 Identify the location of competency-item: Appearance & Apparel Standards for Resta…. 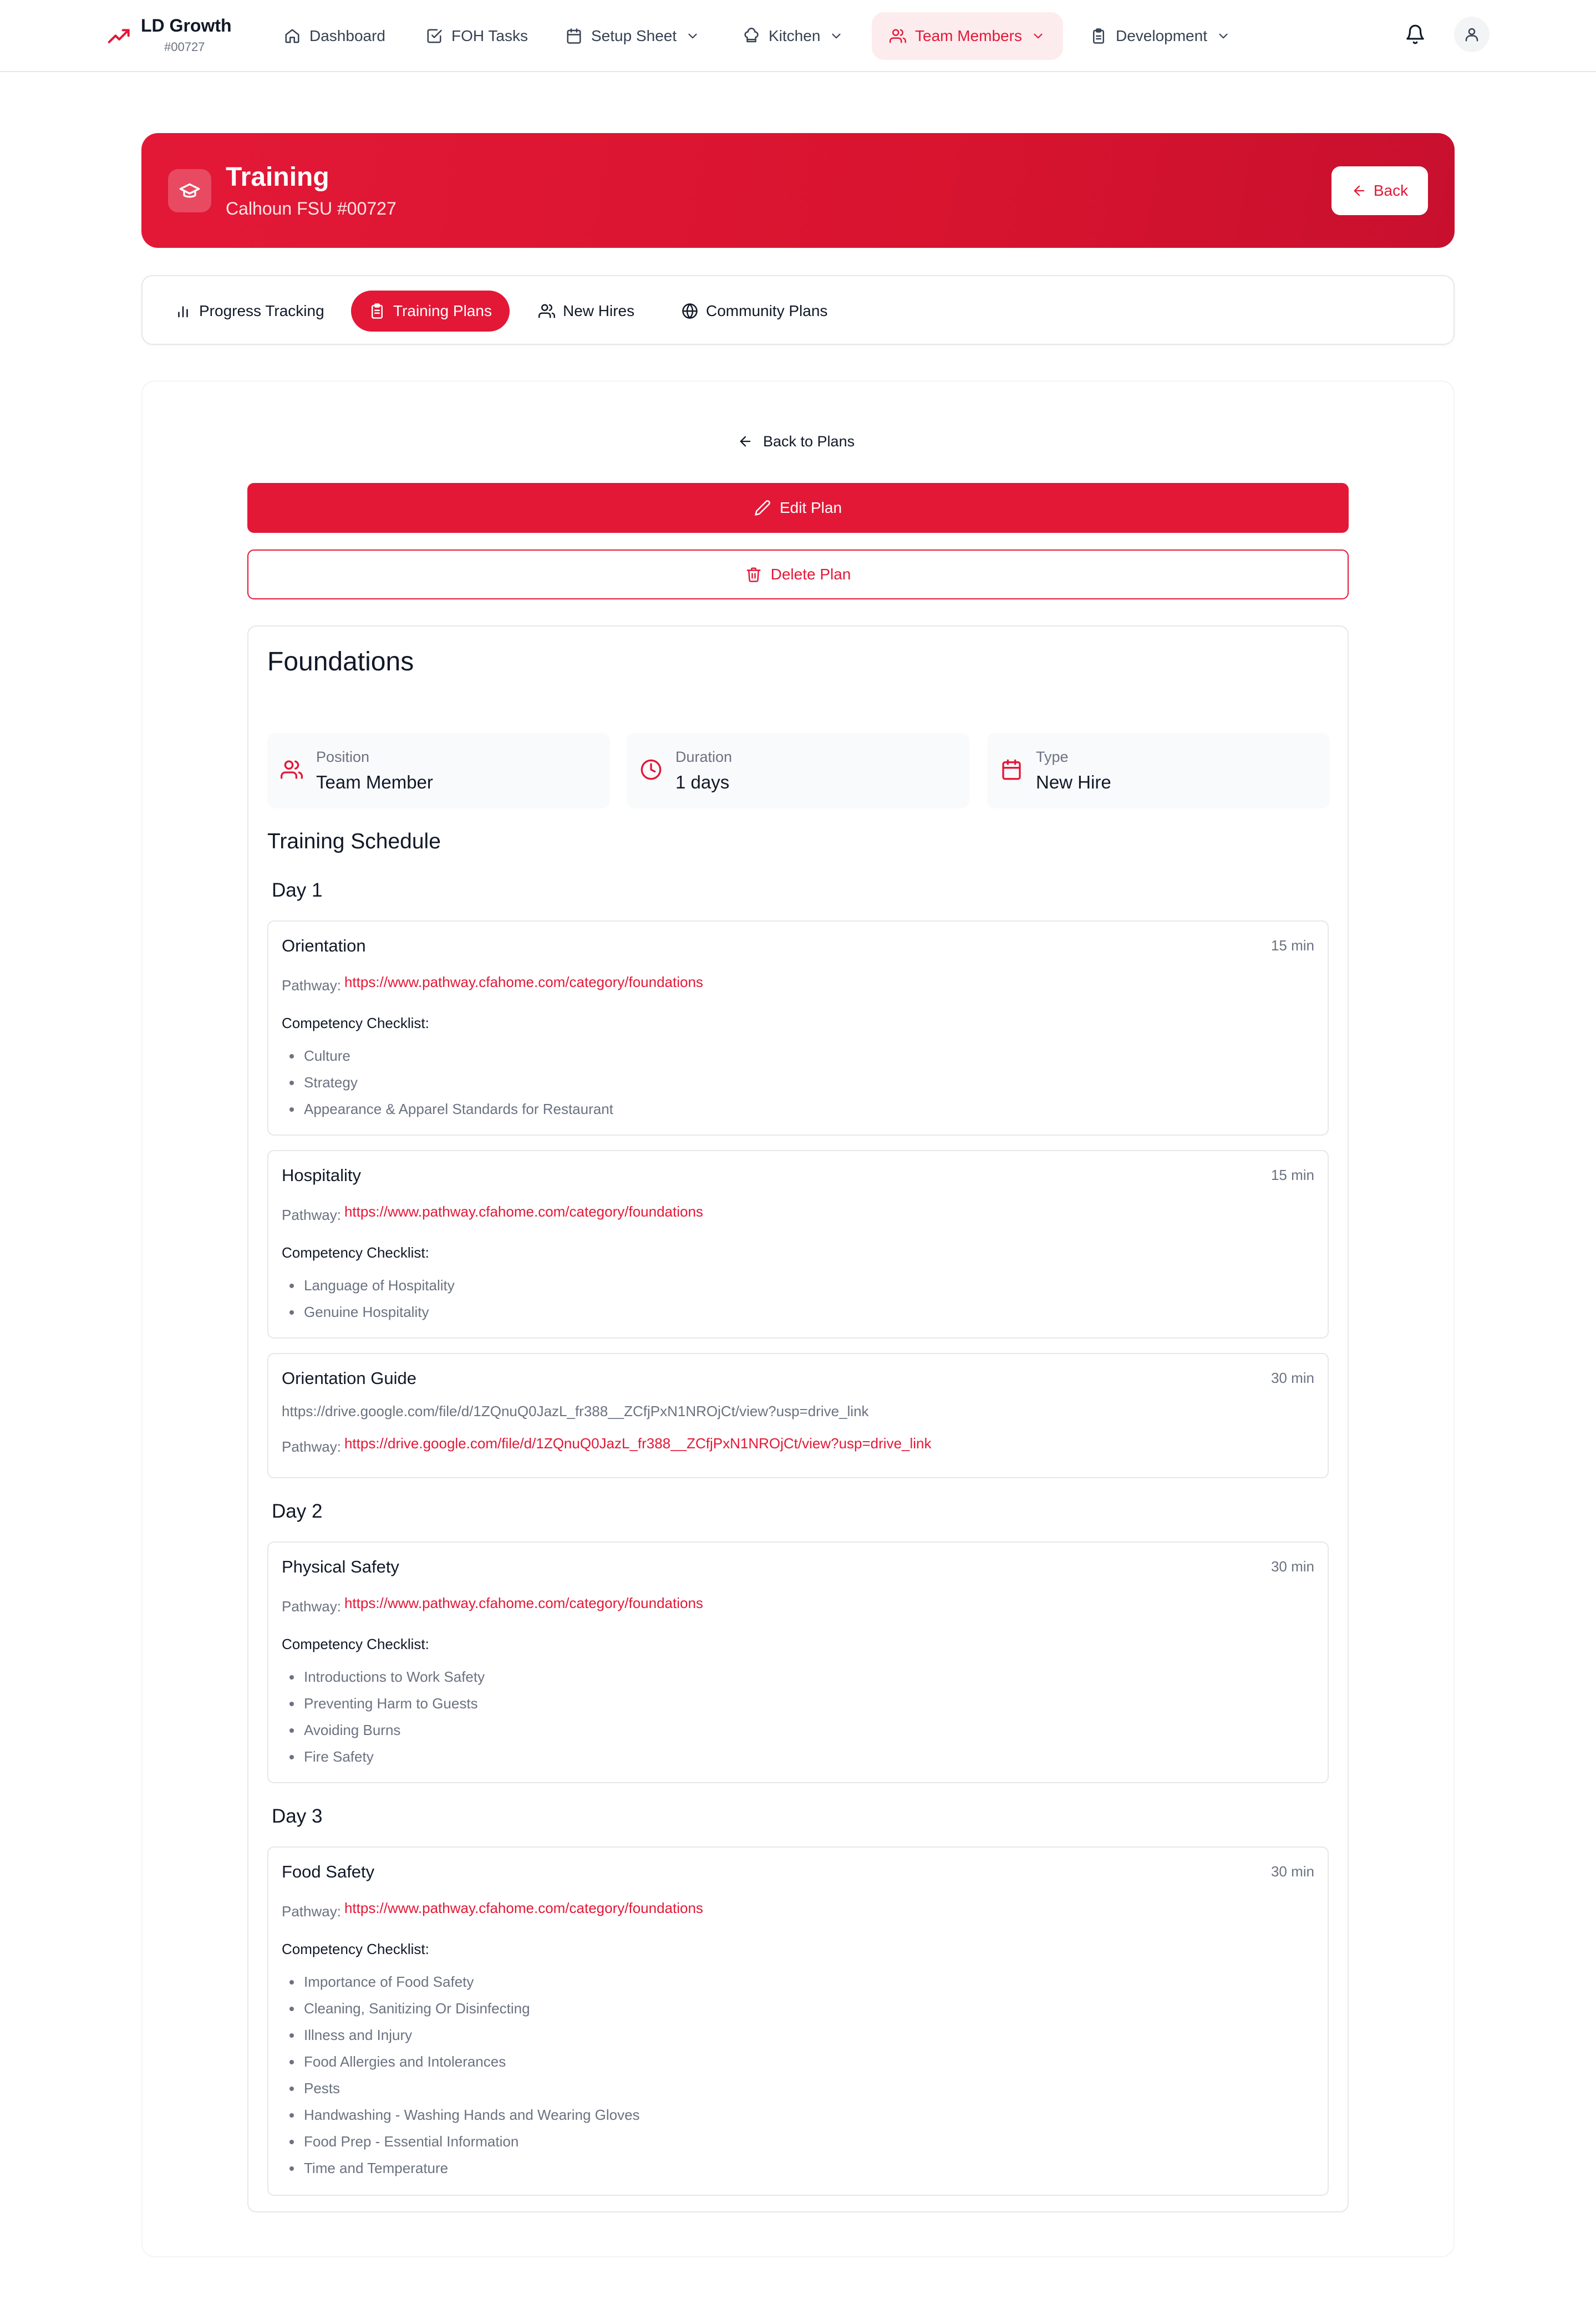
(447, 1109).